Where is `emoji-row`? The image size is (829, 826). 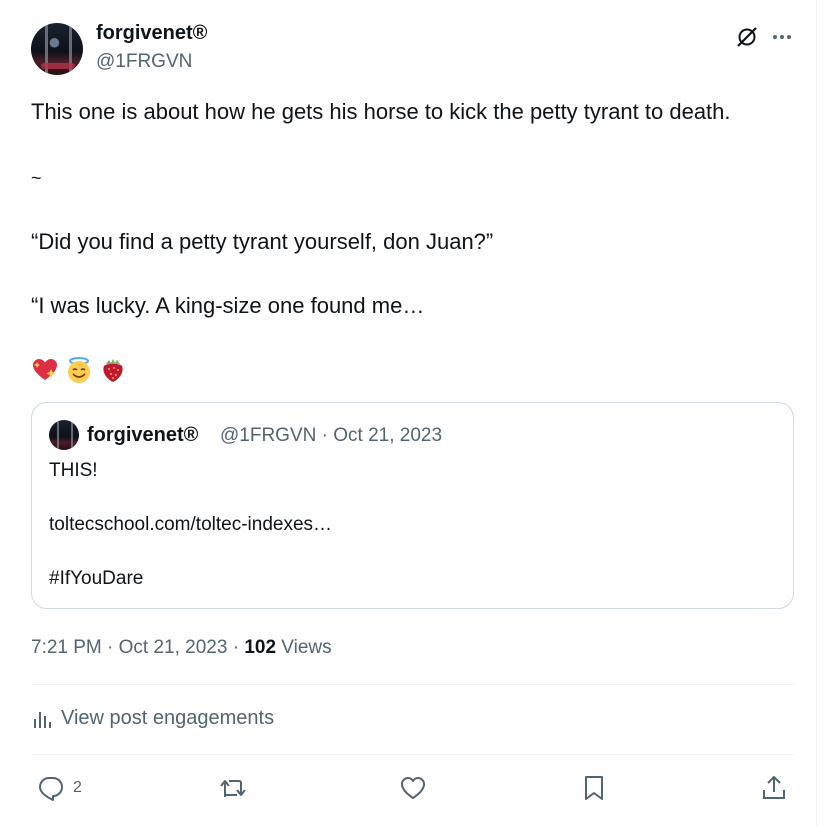 emoji-row is located at coordinates (79, 370).